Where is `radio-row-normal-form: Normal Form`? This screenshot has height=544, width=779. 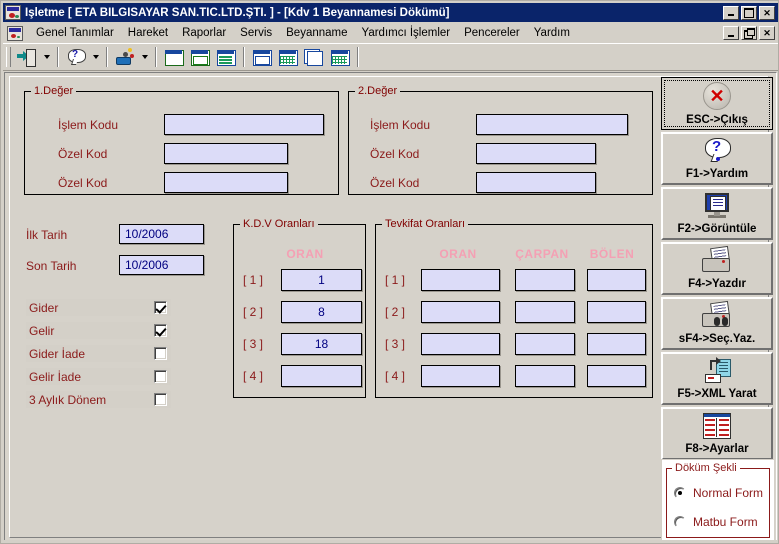
radio-row-normal-form: Normal Form is located at coordinates (718, 493).